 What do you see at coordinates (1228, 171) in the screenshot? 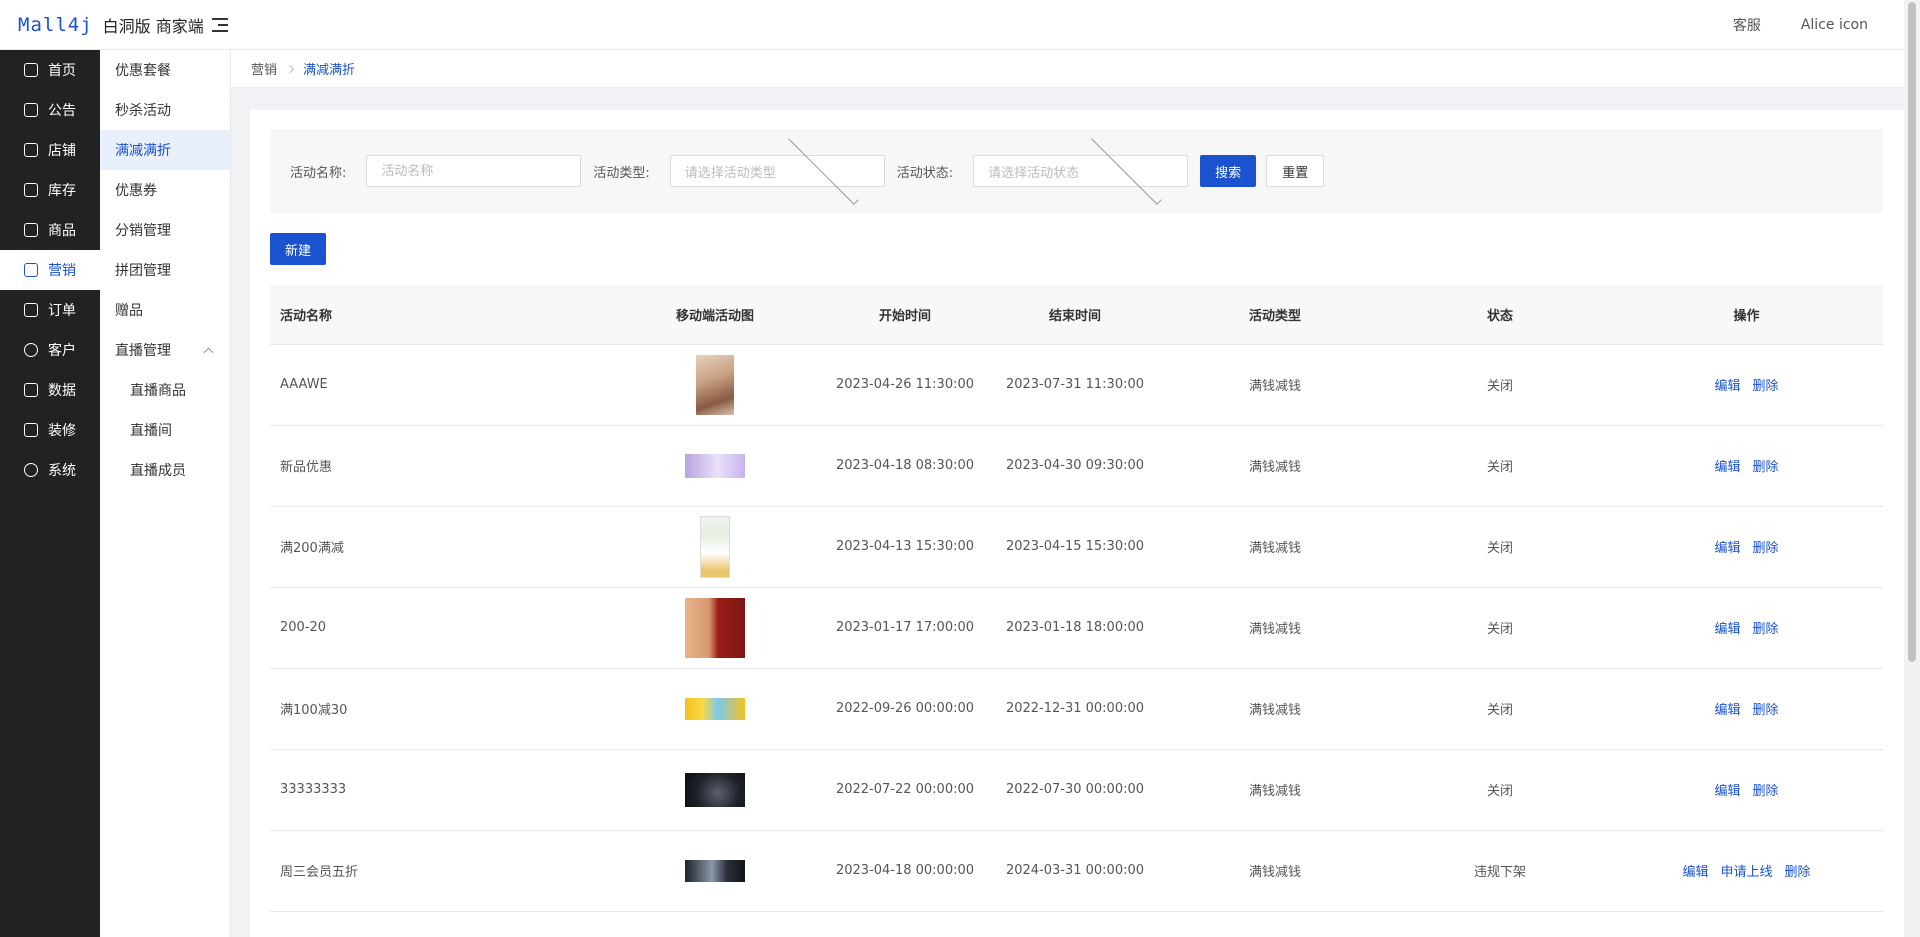
I see `search-button: 搜索` at bounding box center [1228, 171].